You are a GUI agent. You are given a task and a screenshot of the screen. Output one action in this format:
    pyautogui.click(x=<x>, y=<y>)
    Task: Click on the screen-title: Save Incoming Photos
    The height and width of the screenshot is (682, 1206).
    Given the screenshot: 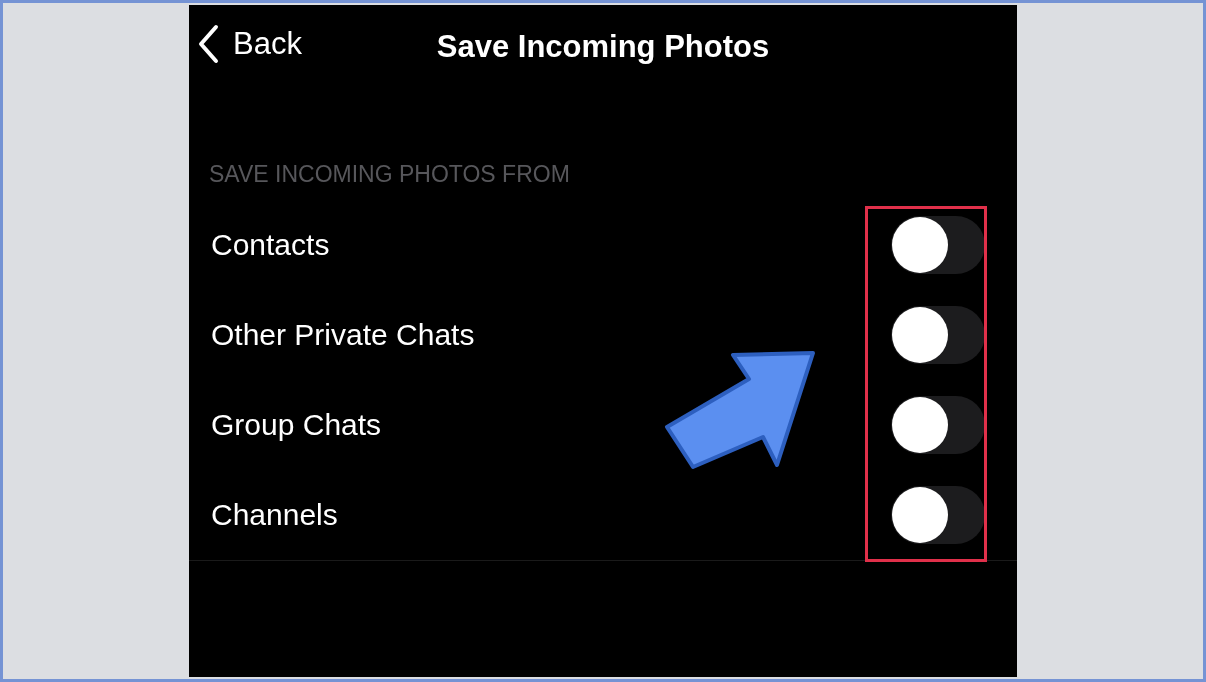 What is the action you would take?
    pyautogui.click(x=603, y=47)
    